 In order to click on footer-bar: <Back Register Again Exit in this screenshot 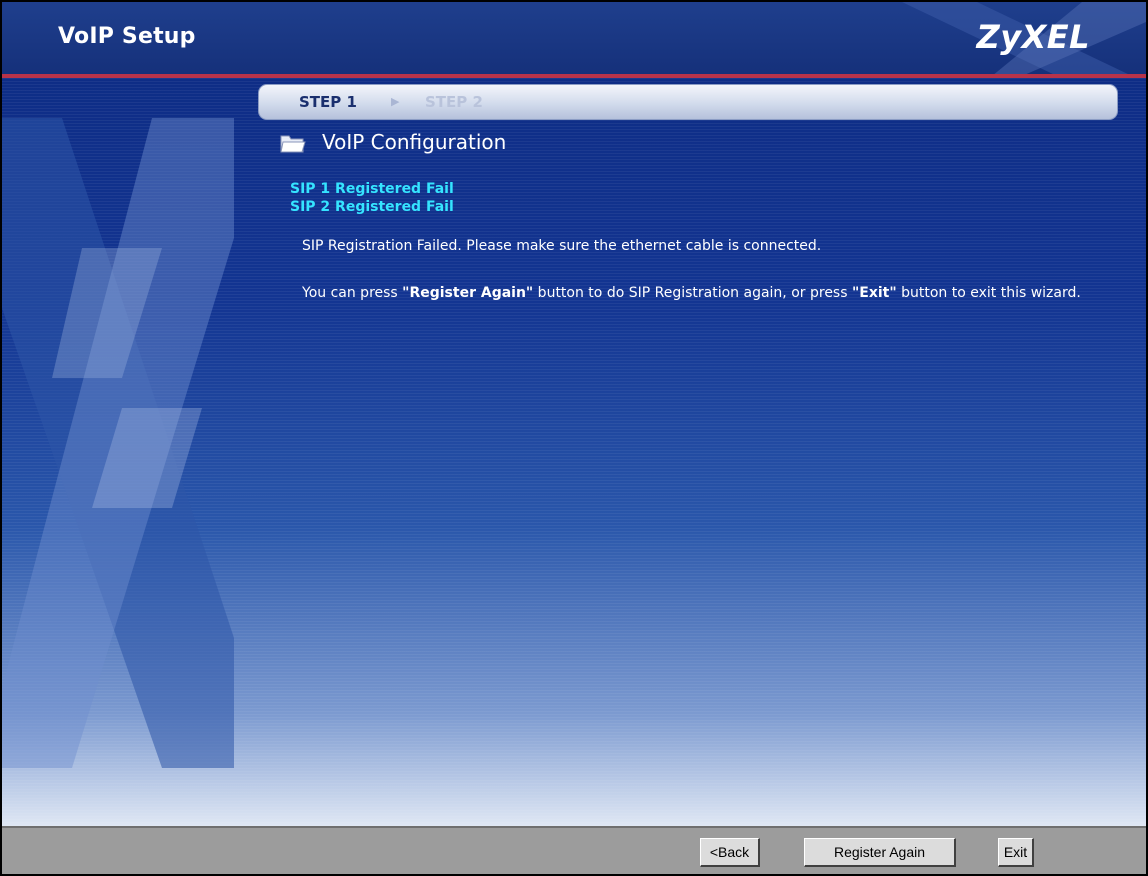, I will do `click(574, 850)`.